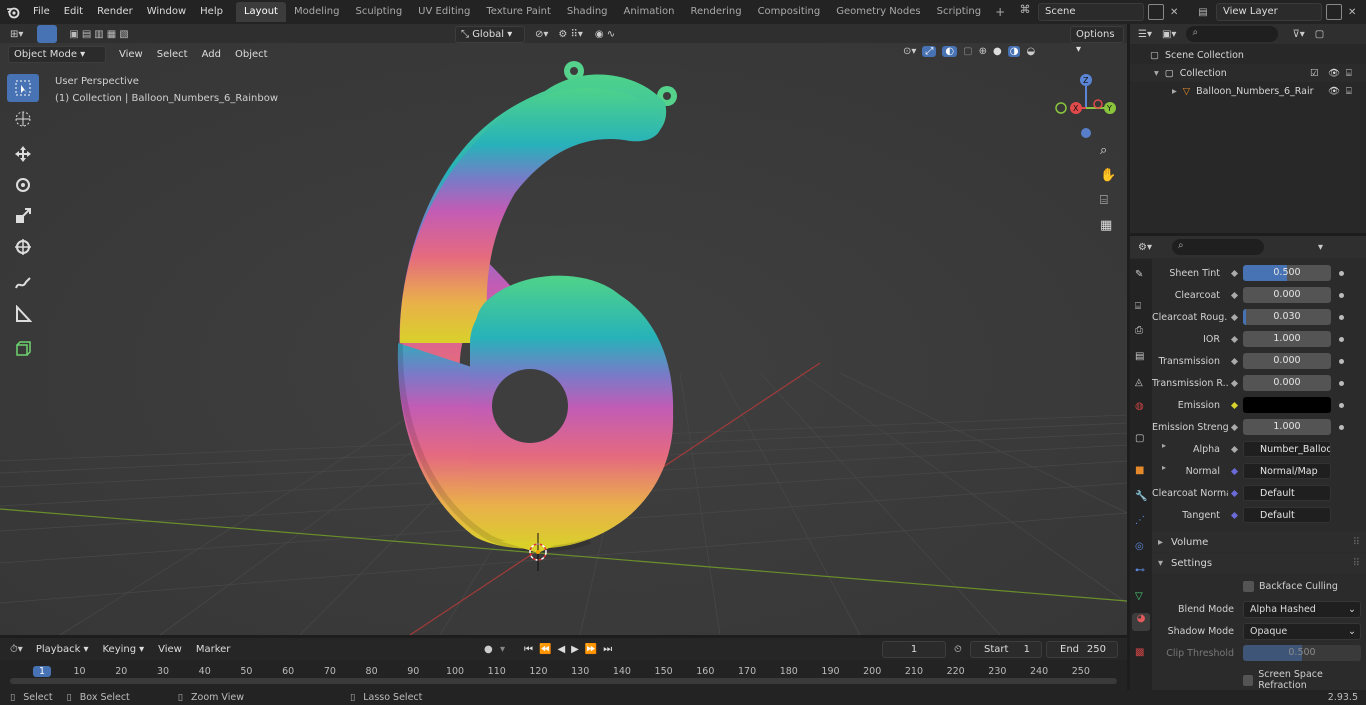 This screenshot has height=705, width=1366. What do you see at coordinates (23, 88) in the screenshot?
I see `select-box-tool` at bounding box center [23, 88].